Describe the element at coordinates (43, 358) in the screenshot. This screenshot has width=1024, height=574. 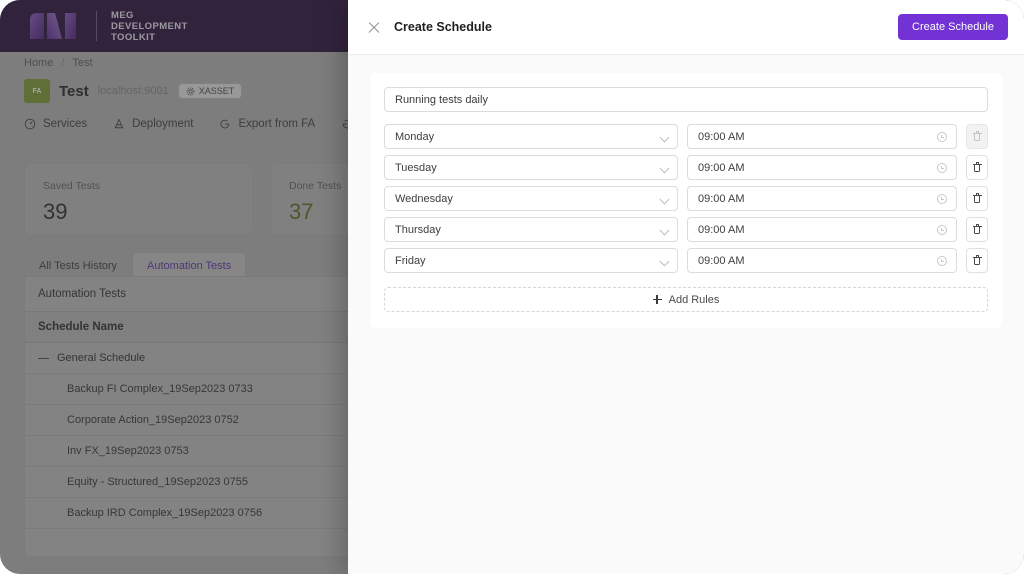
I see `minus-icon` at that location.